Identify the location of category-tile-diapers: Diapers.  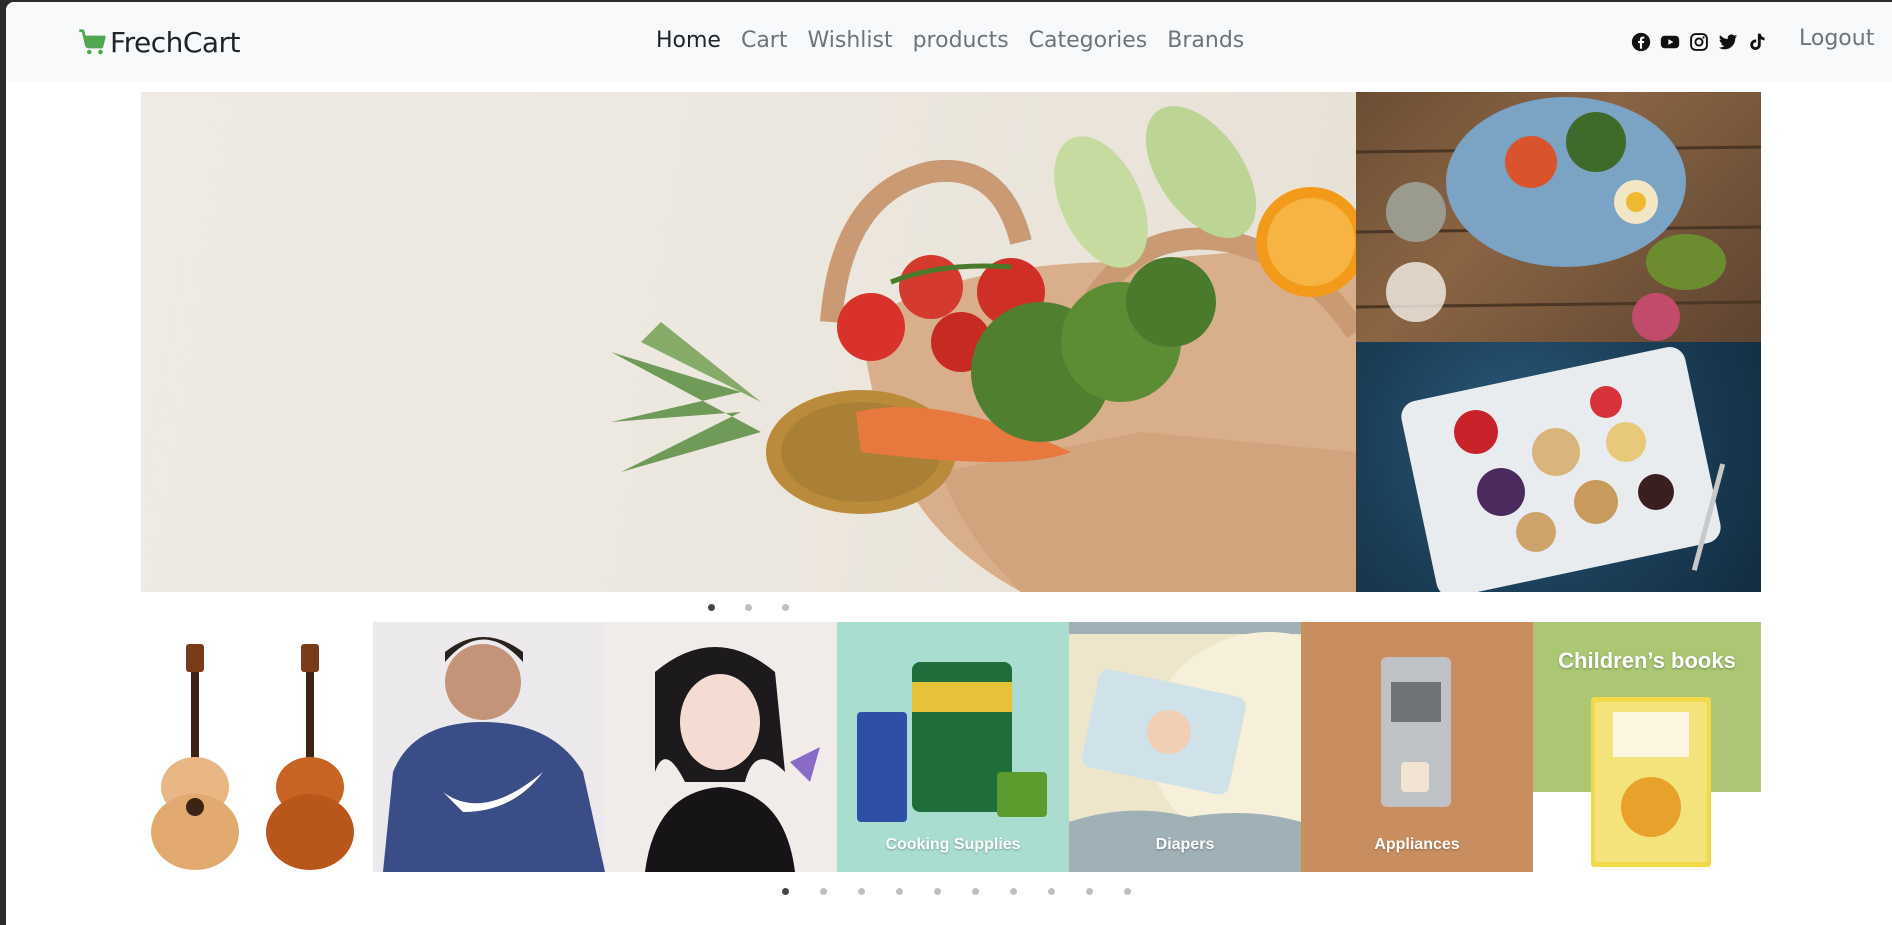
(1185, 747).